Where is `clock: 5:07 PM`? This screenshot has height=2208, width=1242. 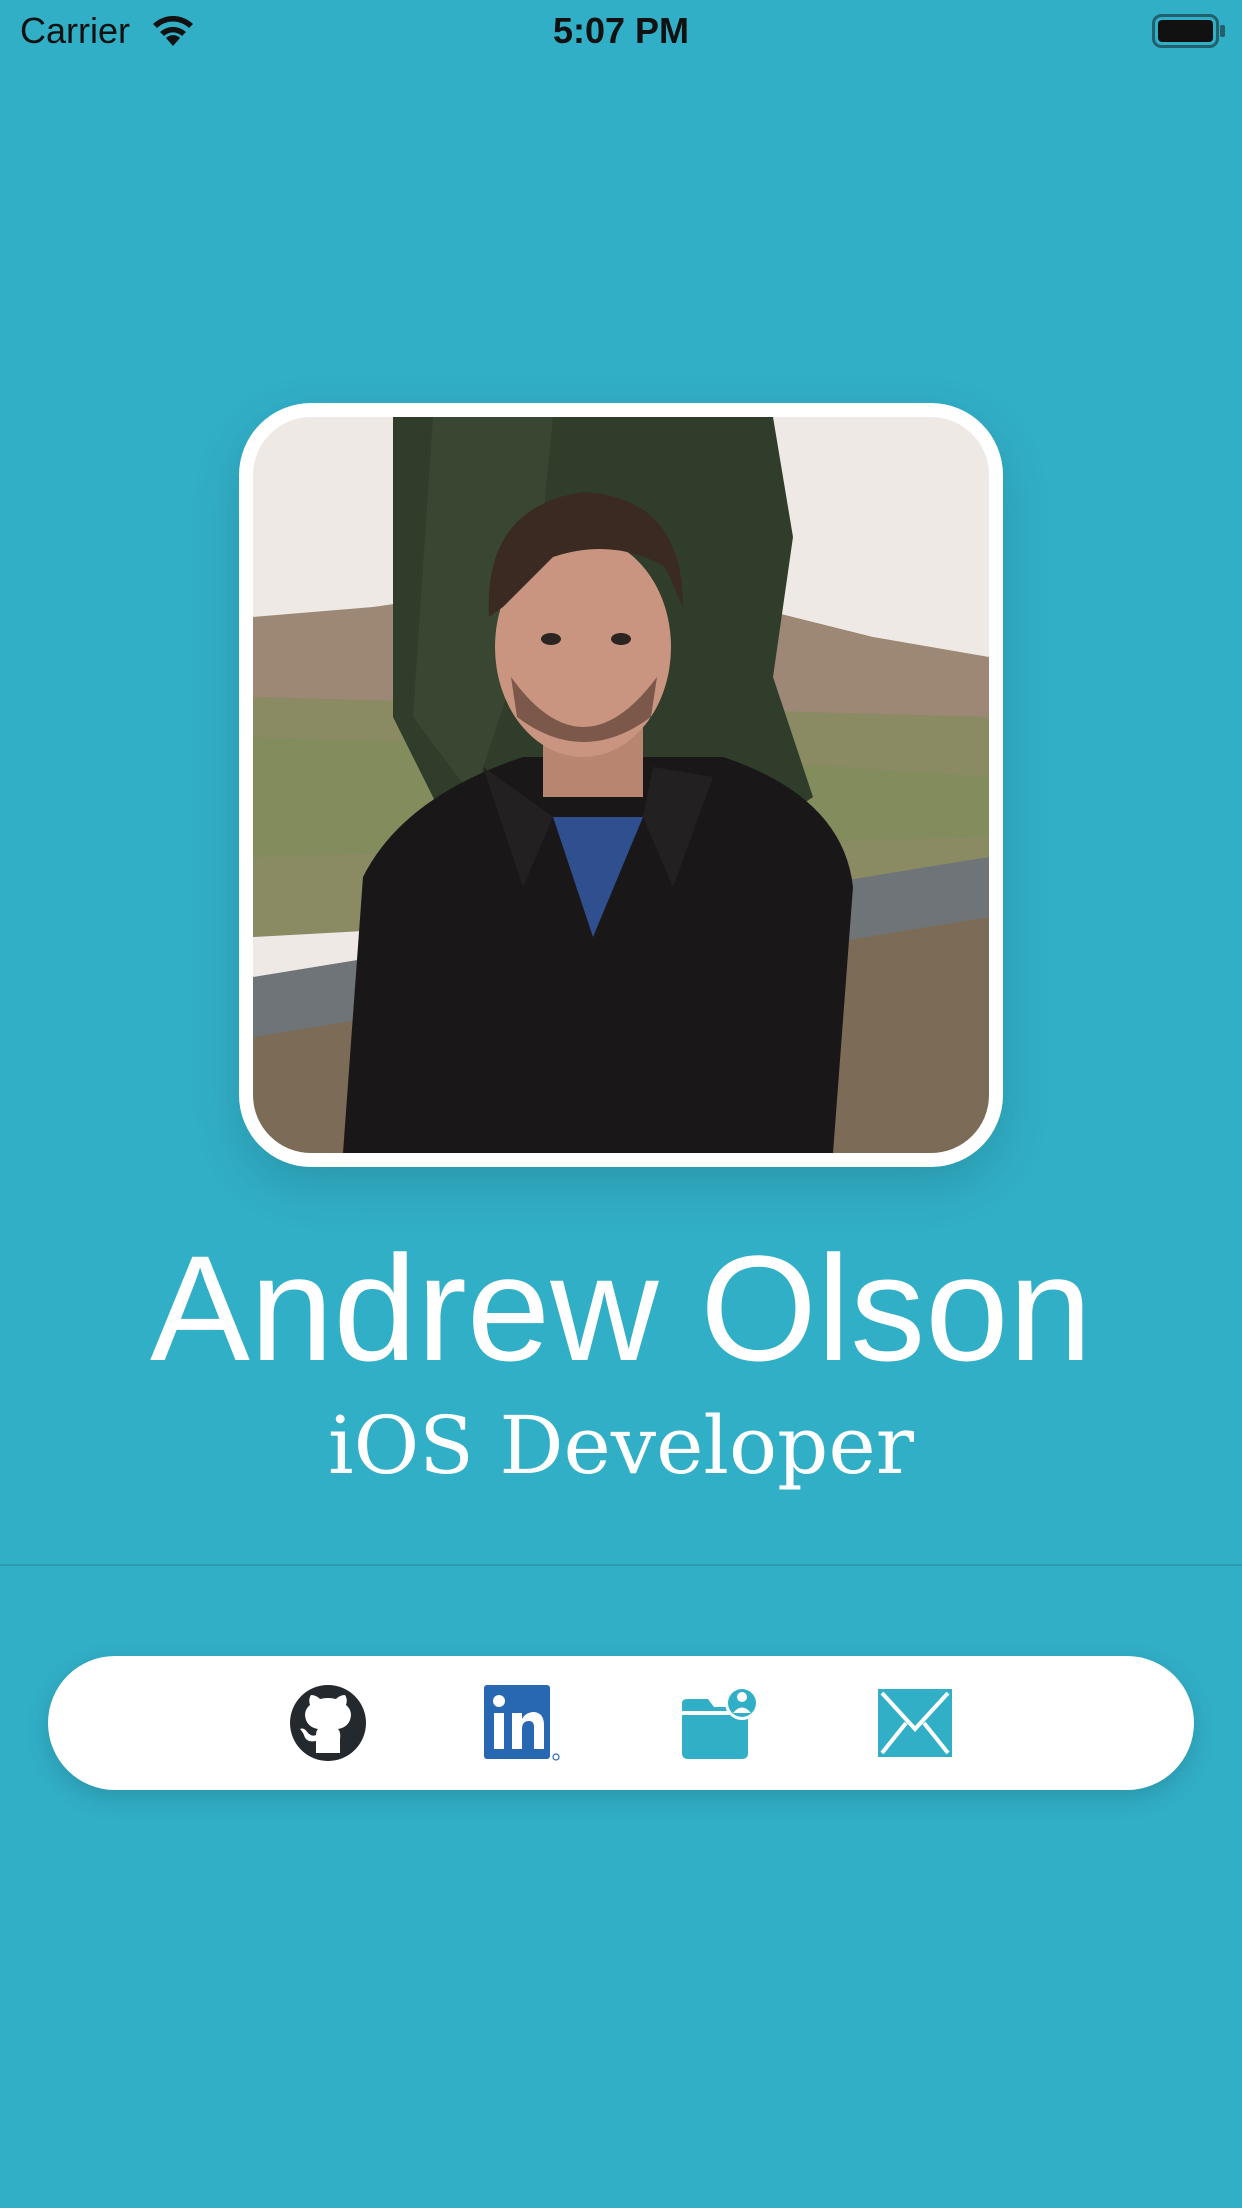
clock: 5:07 PM is located at coordinates (621, 30).